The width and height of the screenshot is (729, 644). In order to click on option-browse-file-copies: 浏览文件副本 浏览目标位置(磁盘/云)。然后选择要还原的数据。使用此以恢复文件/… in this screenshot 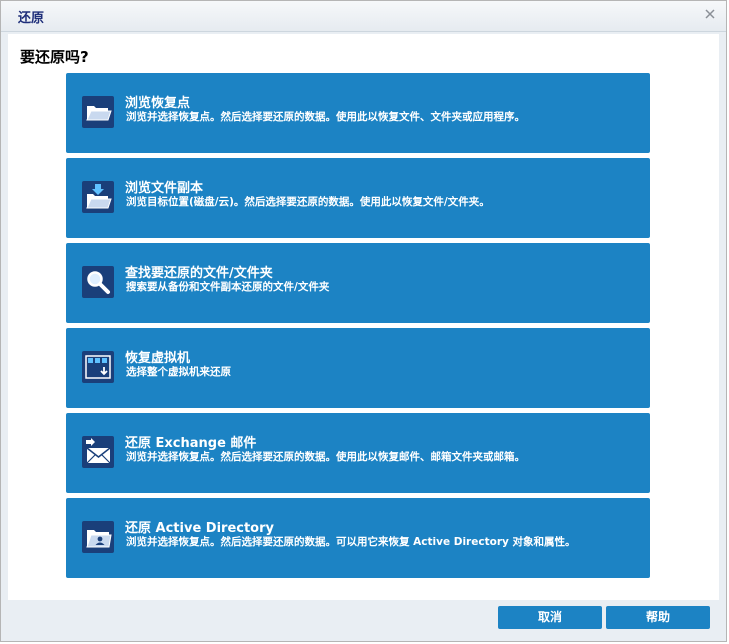, I will do `click(358, 198)`.